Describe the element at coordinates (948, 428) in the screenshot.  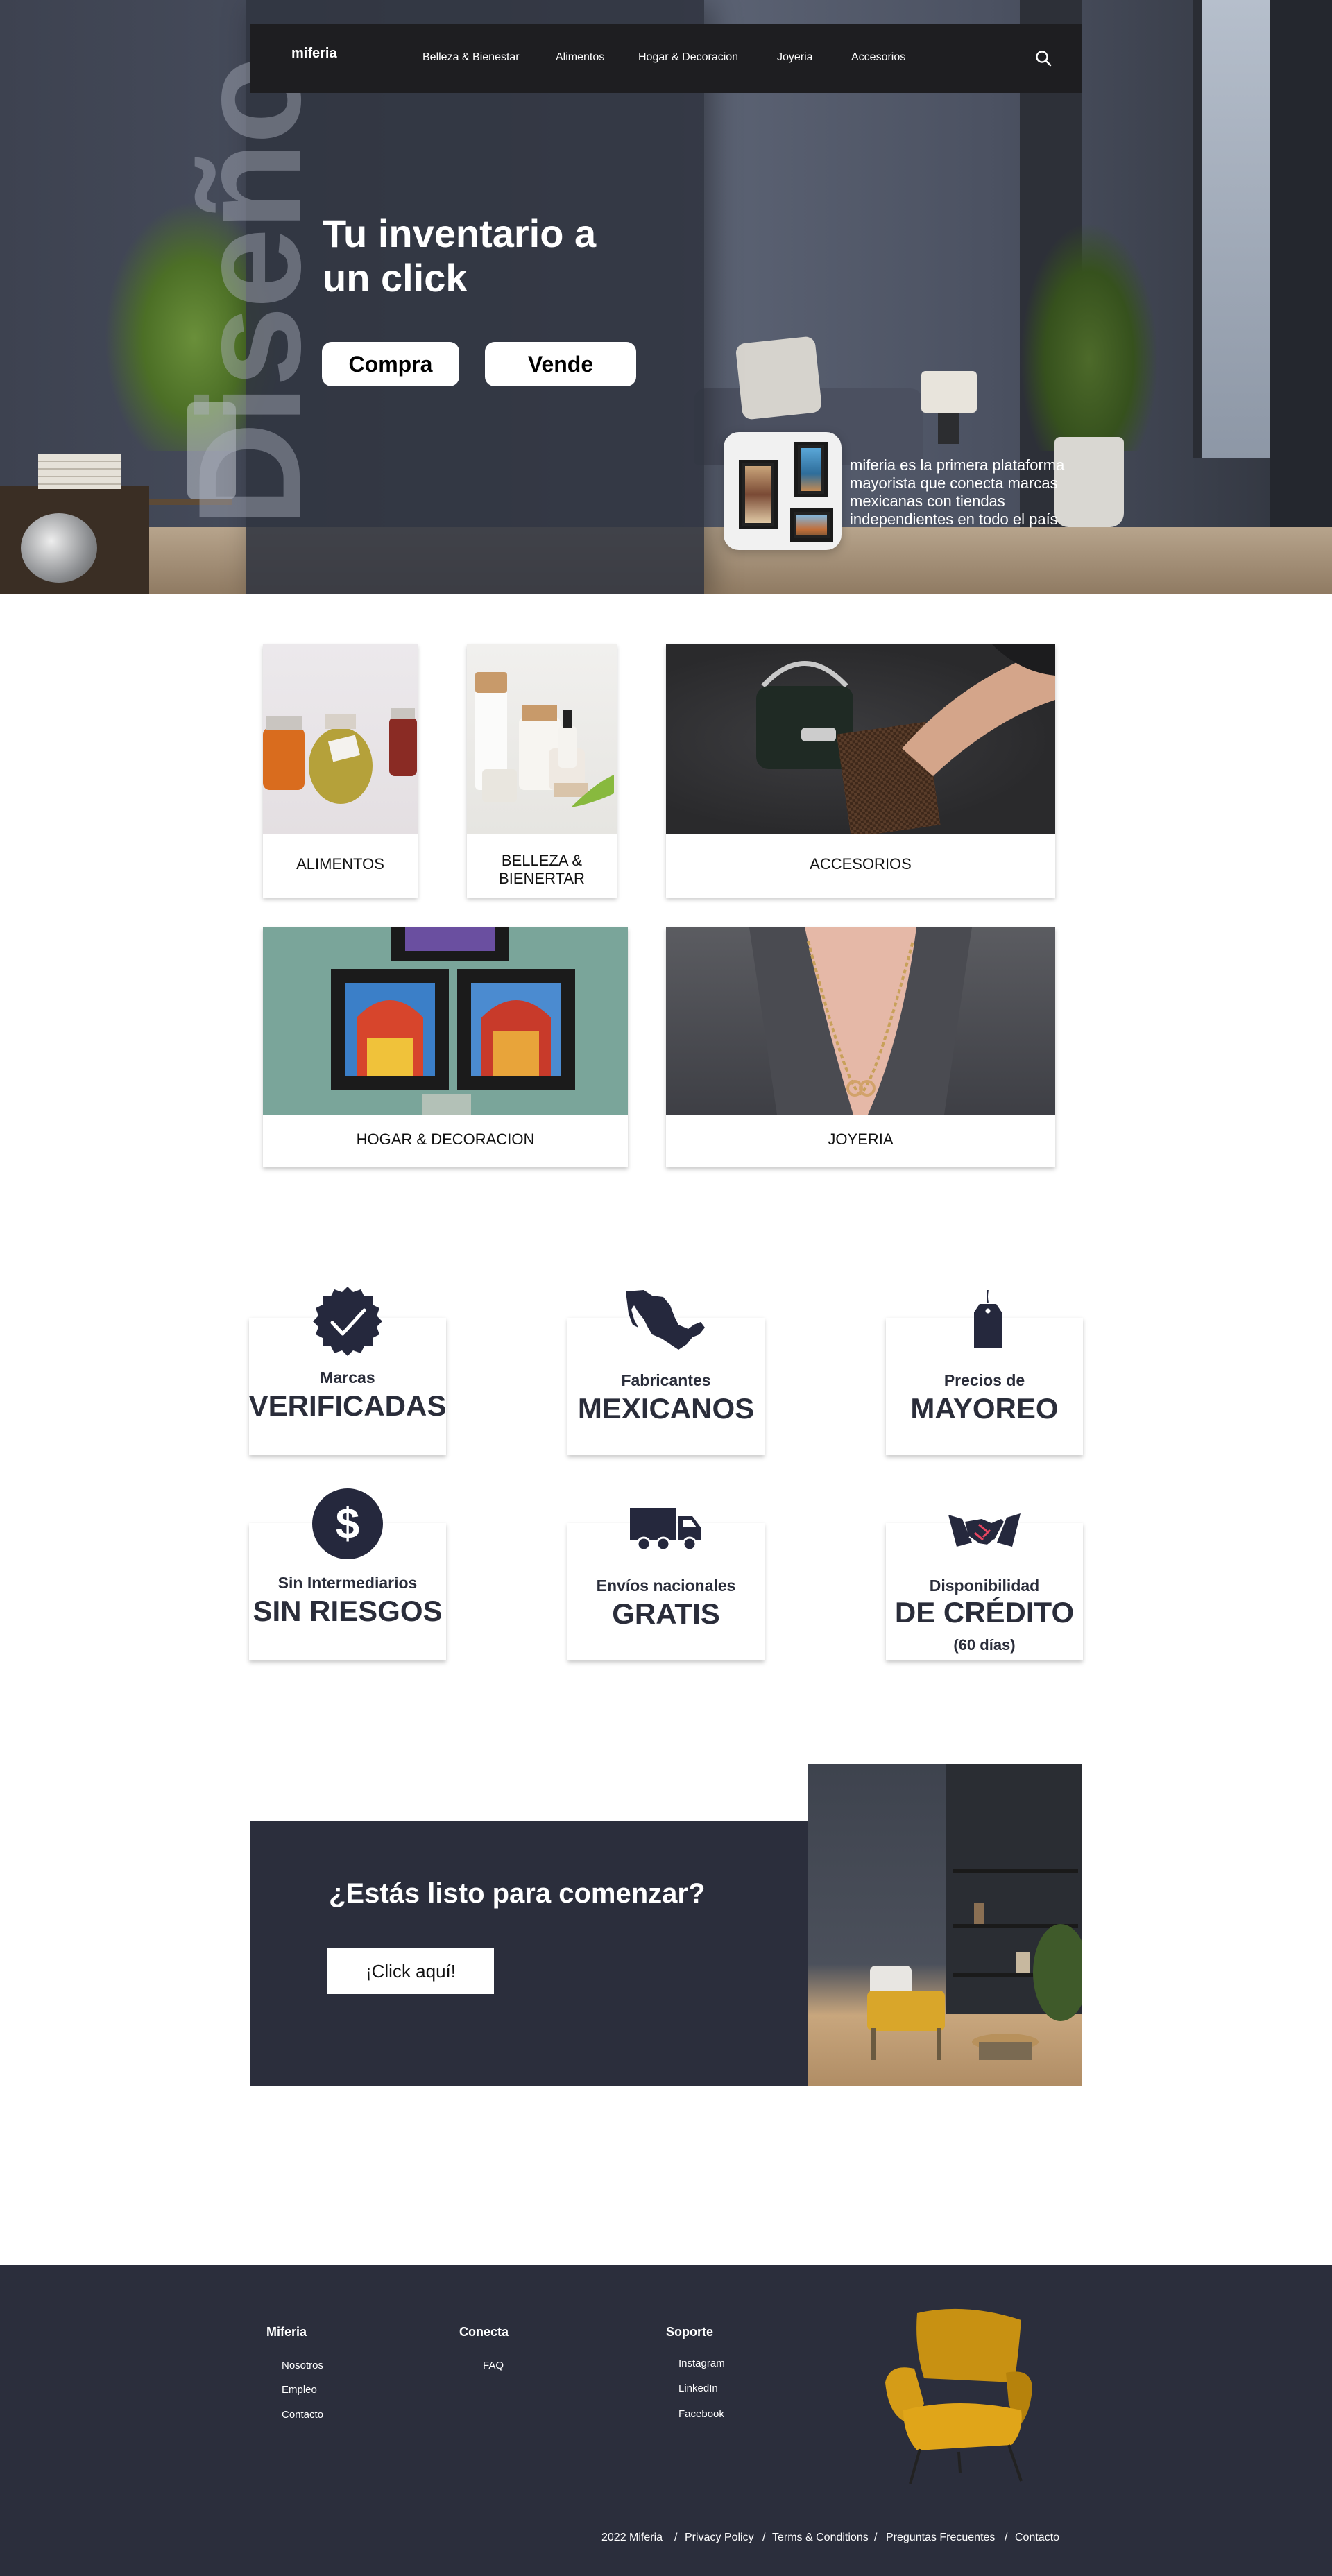
I see `hero-lamp-base` at that location.